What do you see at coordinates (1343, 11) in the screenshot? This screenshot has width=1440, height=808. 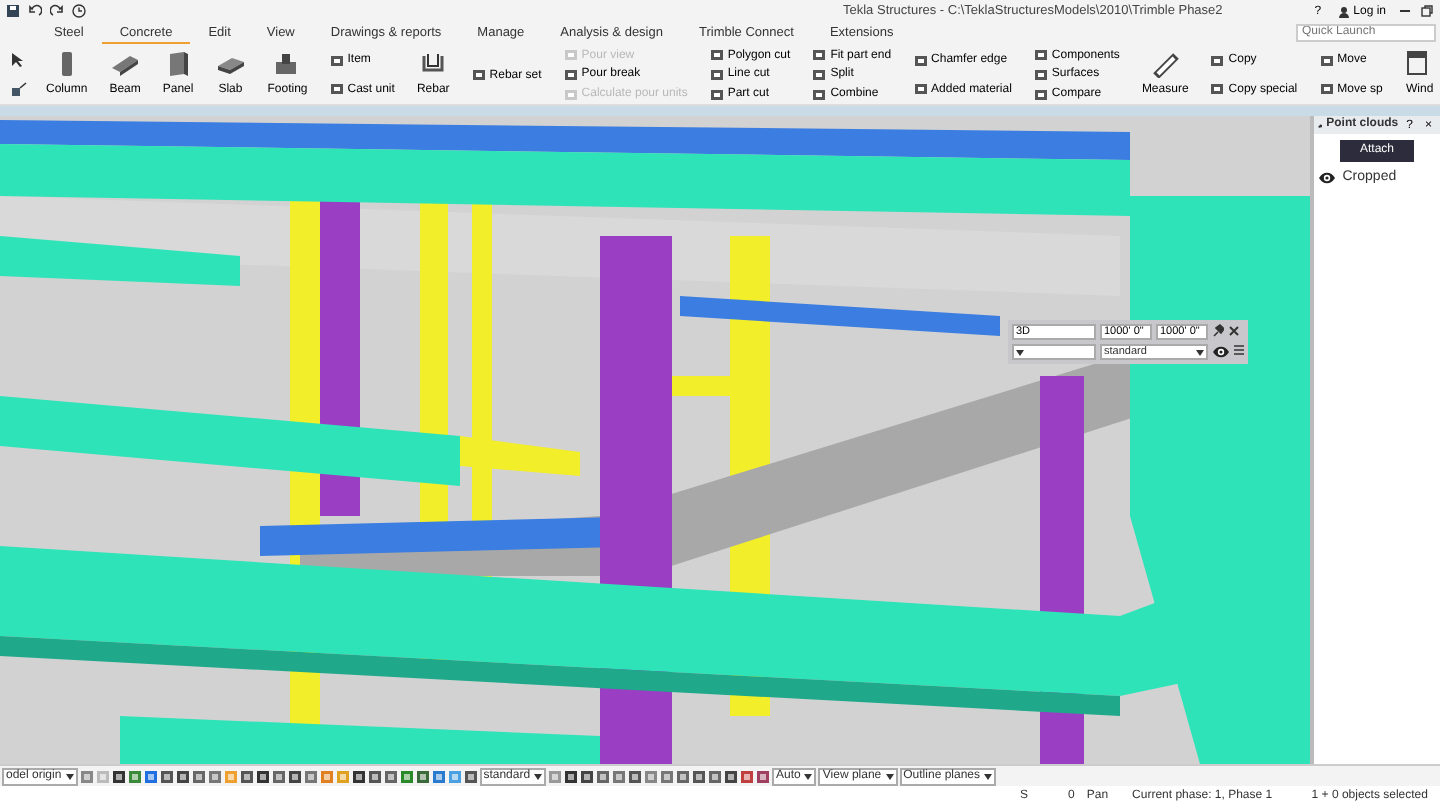 I see `person-icon` at bounding box center [1343, 11].